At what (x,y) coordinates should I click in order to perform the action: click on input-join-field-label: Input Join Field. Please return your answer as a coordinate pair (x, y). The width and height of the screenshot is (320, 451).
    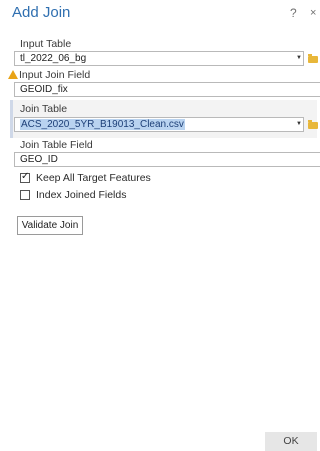
    Looking at the image, I should click on (55, 75).